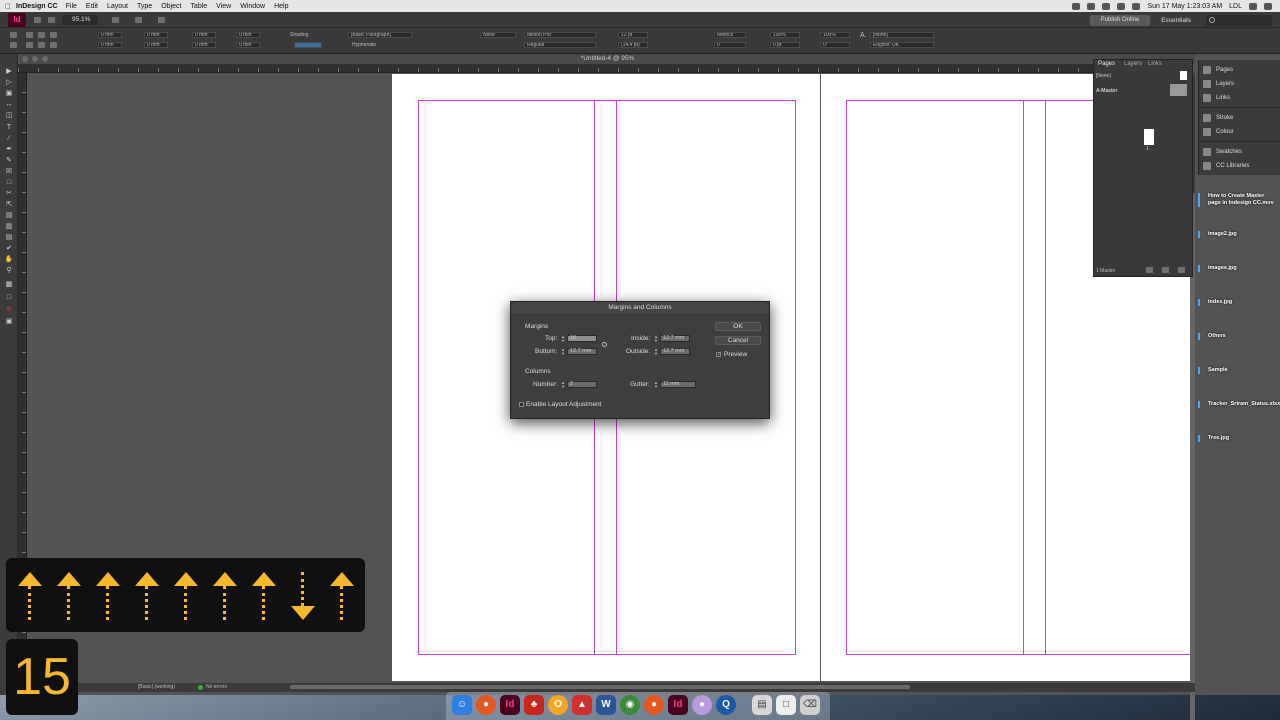 This screenshot has width=1280, height=720. Describe the element at coordinates (702, 705) in the screenshot. I see `remote-icon: ●` at that location.